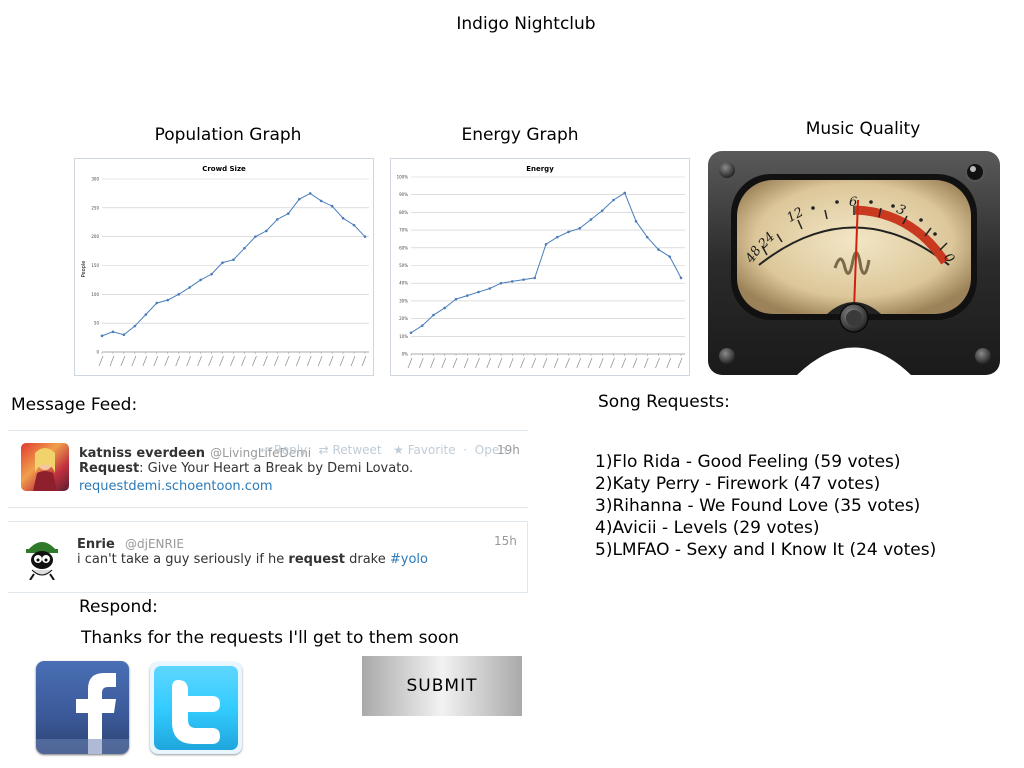 Image resolution: width=1024 pixels, height=768 pixels. Describe the element at coordinates (403, 230) in the screenshot. I see `y-tick-label: 70%` at that location.